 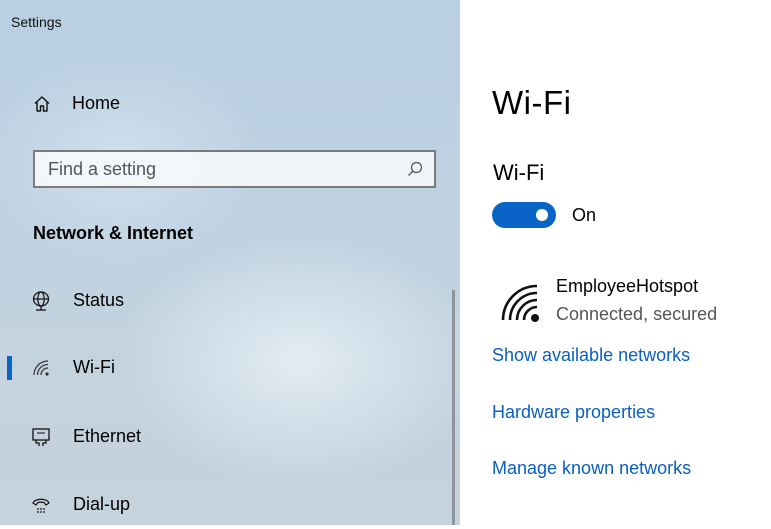 I want to click on page-title: Wi-Fi, so click(x=532, y=102).